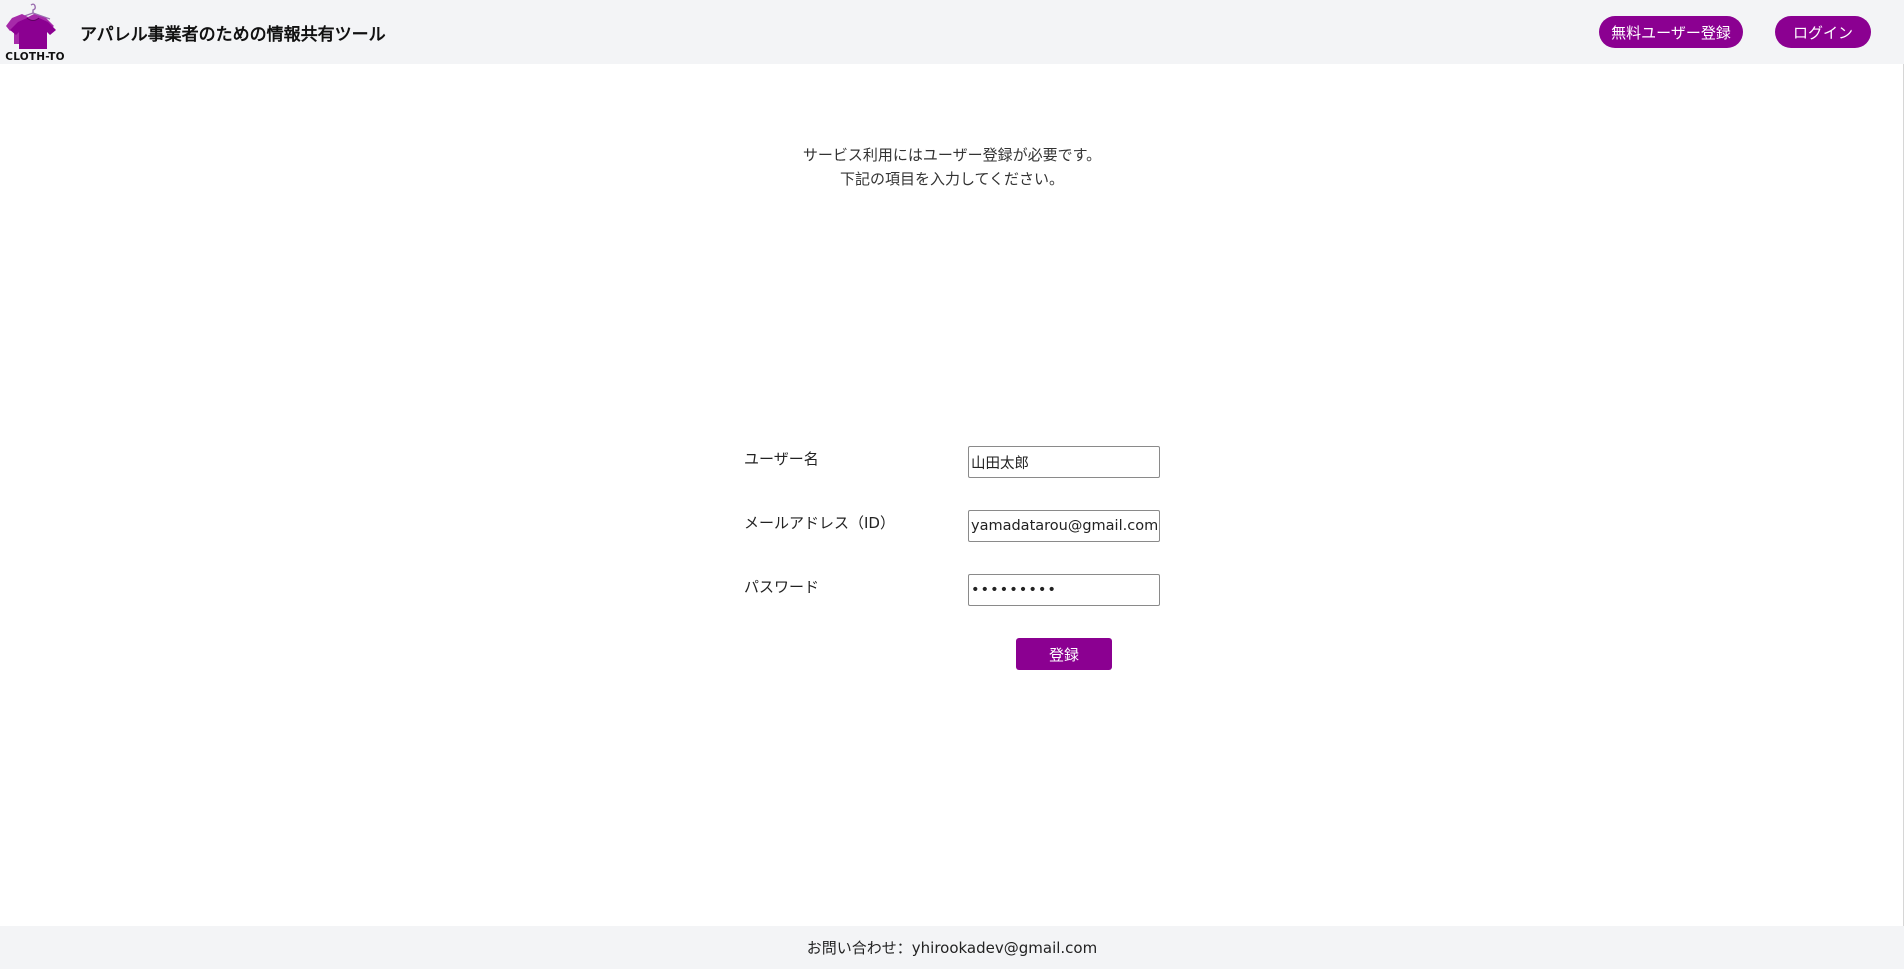 The image size is (1904, 969). I want to click on logo: CLOTH-TO, so click(33, 32).